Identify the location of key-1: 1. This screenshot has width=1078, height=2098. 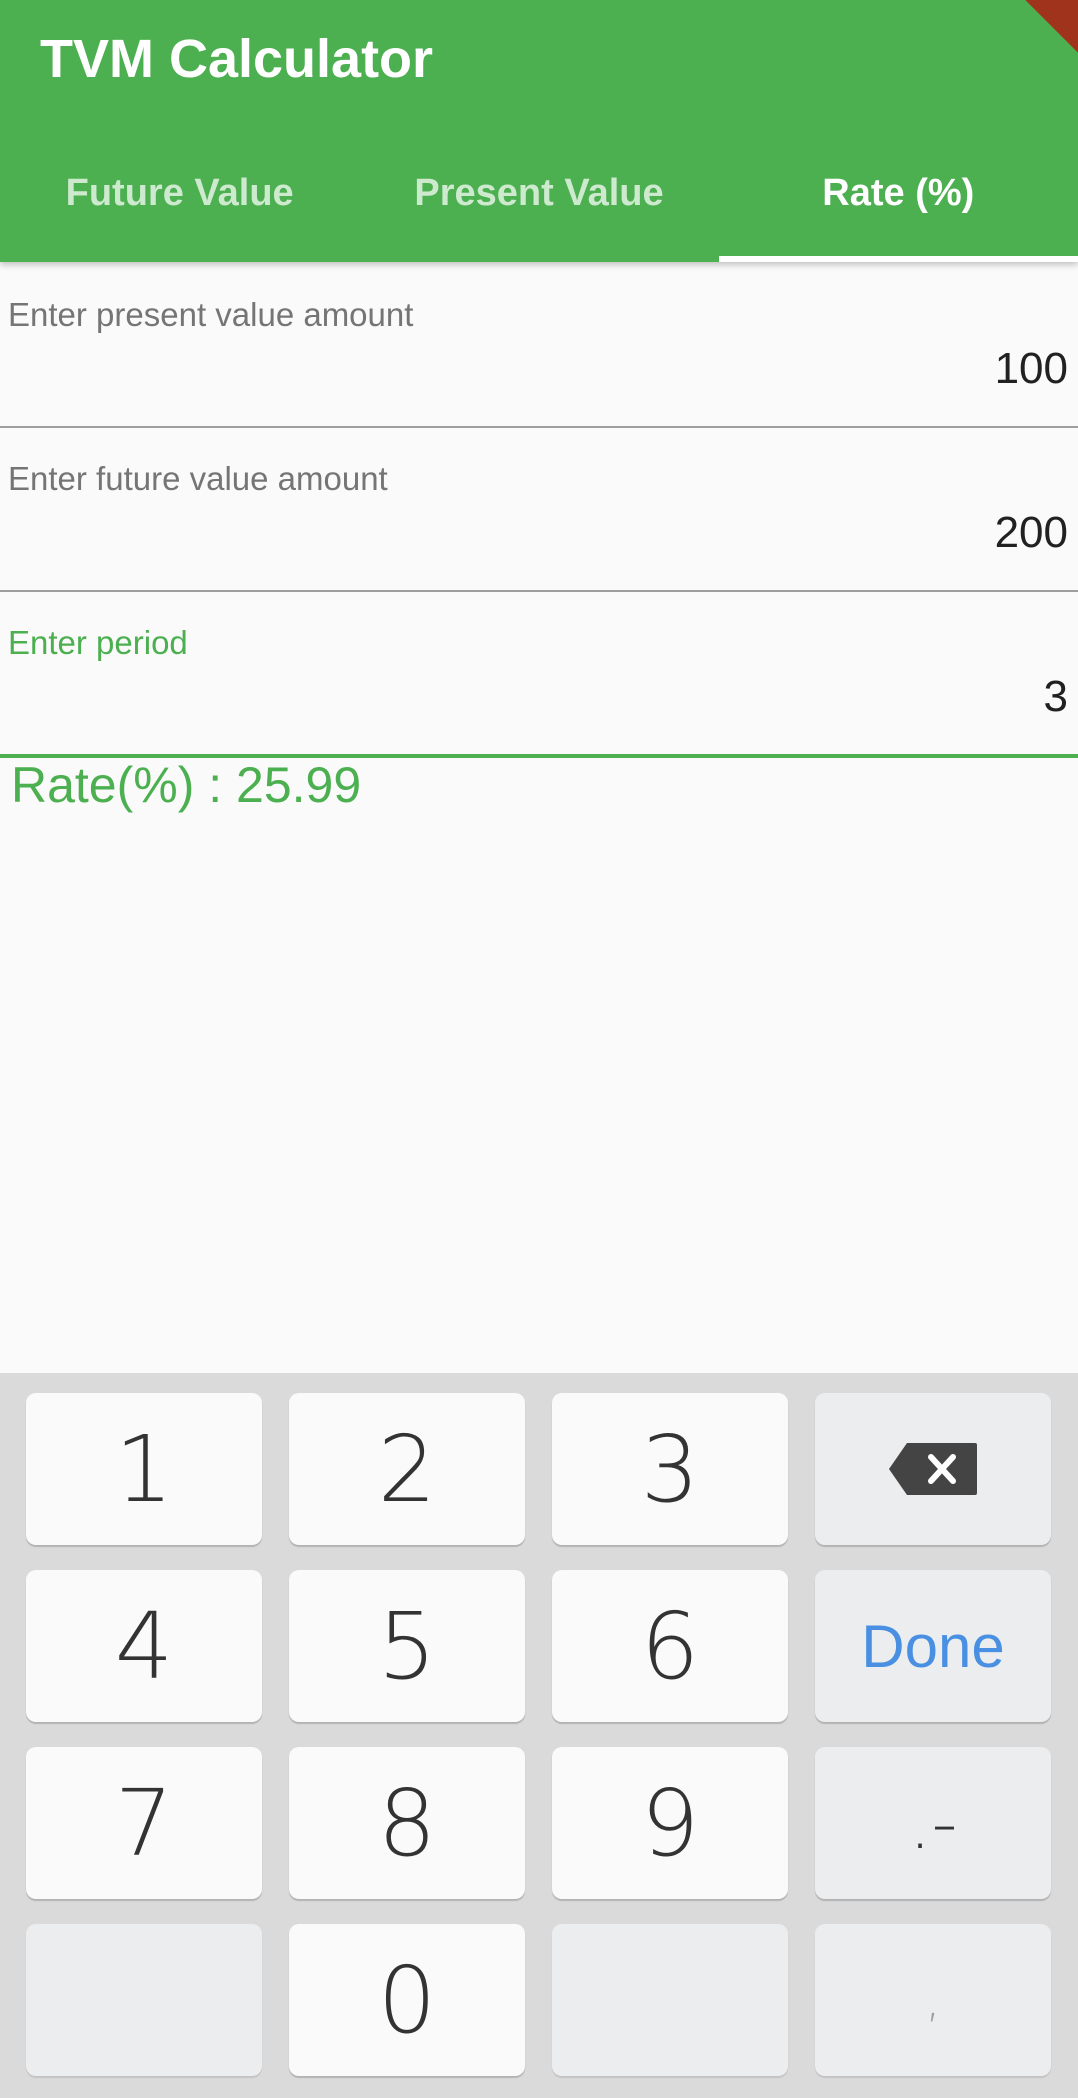
(144, 1469).